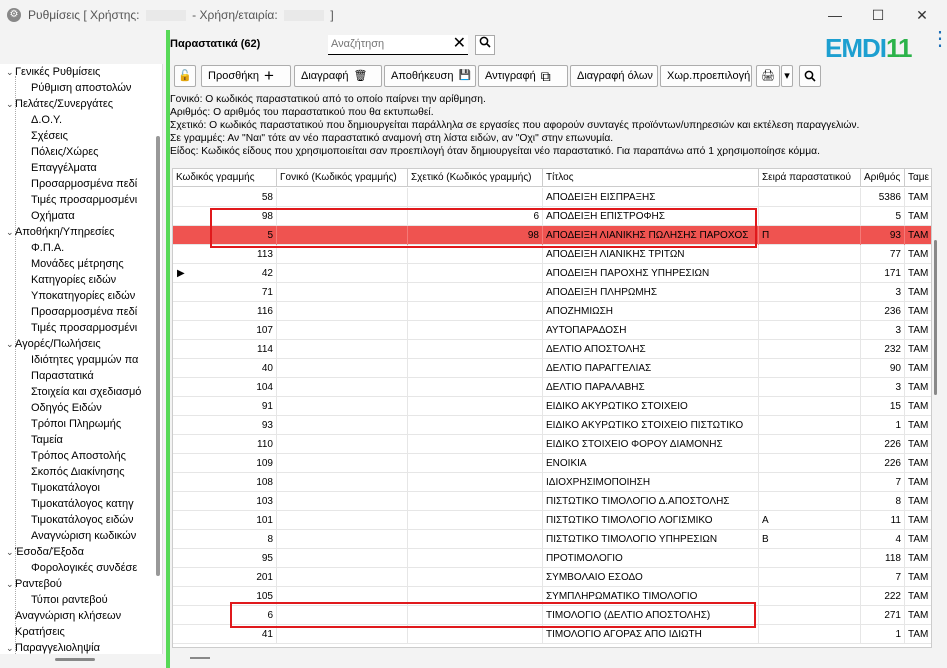 The height and width of the screenshot is (668, 947). What do you see at coordinates (883, 520) in the screenshot?
I see `cell-number: 11` at bounding box center [883, 520].